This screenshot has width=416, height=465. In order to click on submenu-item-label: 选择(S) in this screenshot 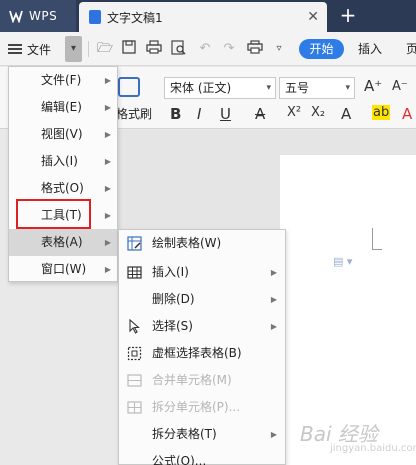, I will do `click(172, 326)`.